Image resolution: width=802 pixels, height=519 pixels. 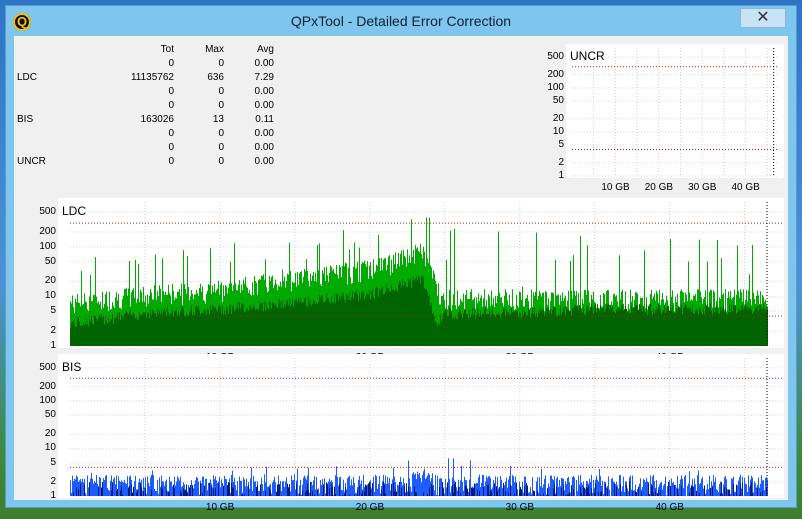 What do you see at coordinates (401, 21) in the screenshot?
I see `title-bar: Q QPxTool - Detailed Error Correction ✕` at bounding box center [401, 21].